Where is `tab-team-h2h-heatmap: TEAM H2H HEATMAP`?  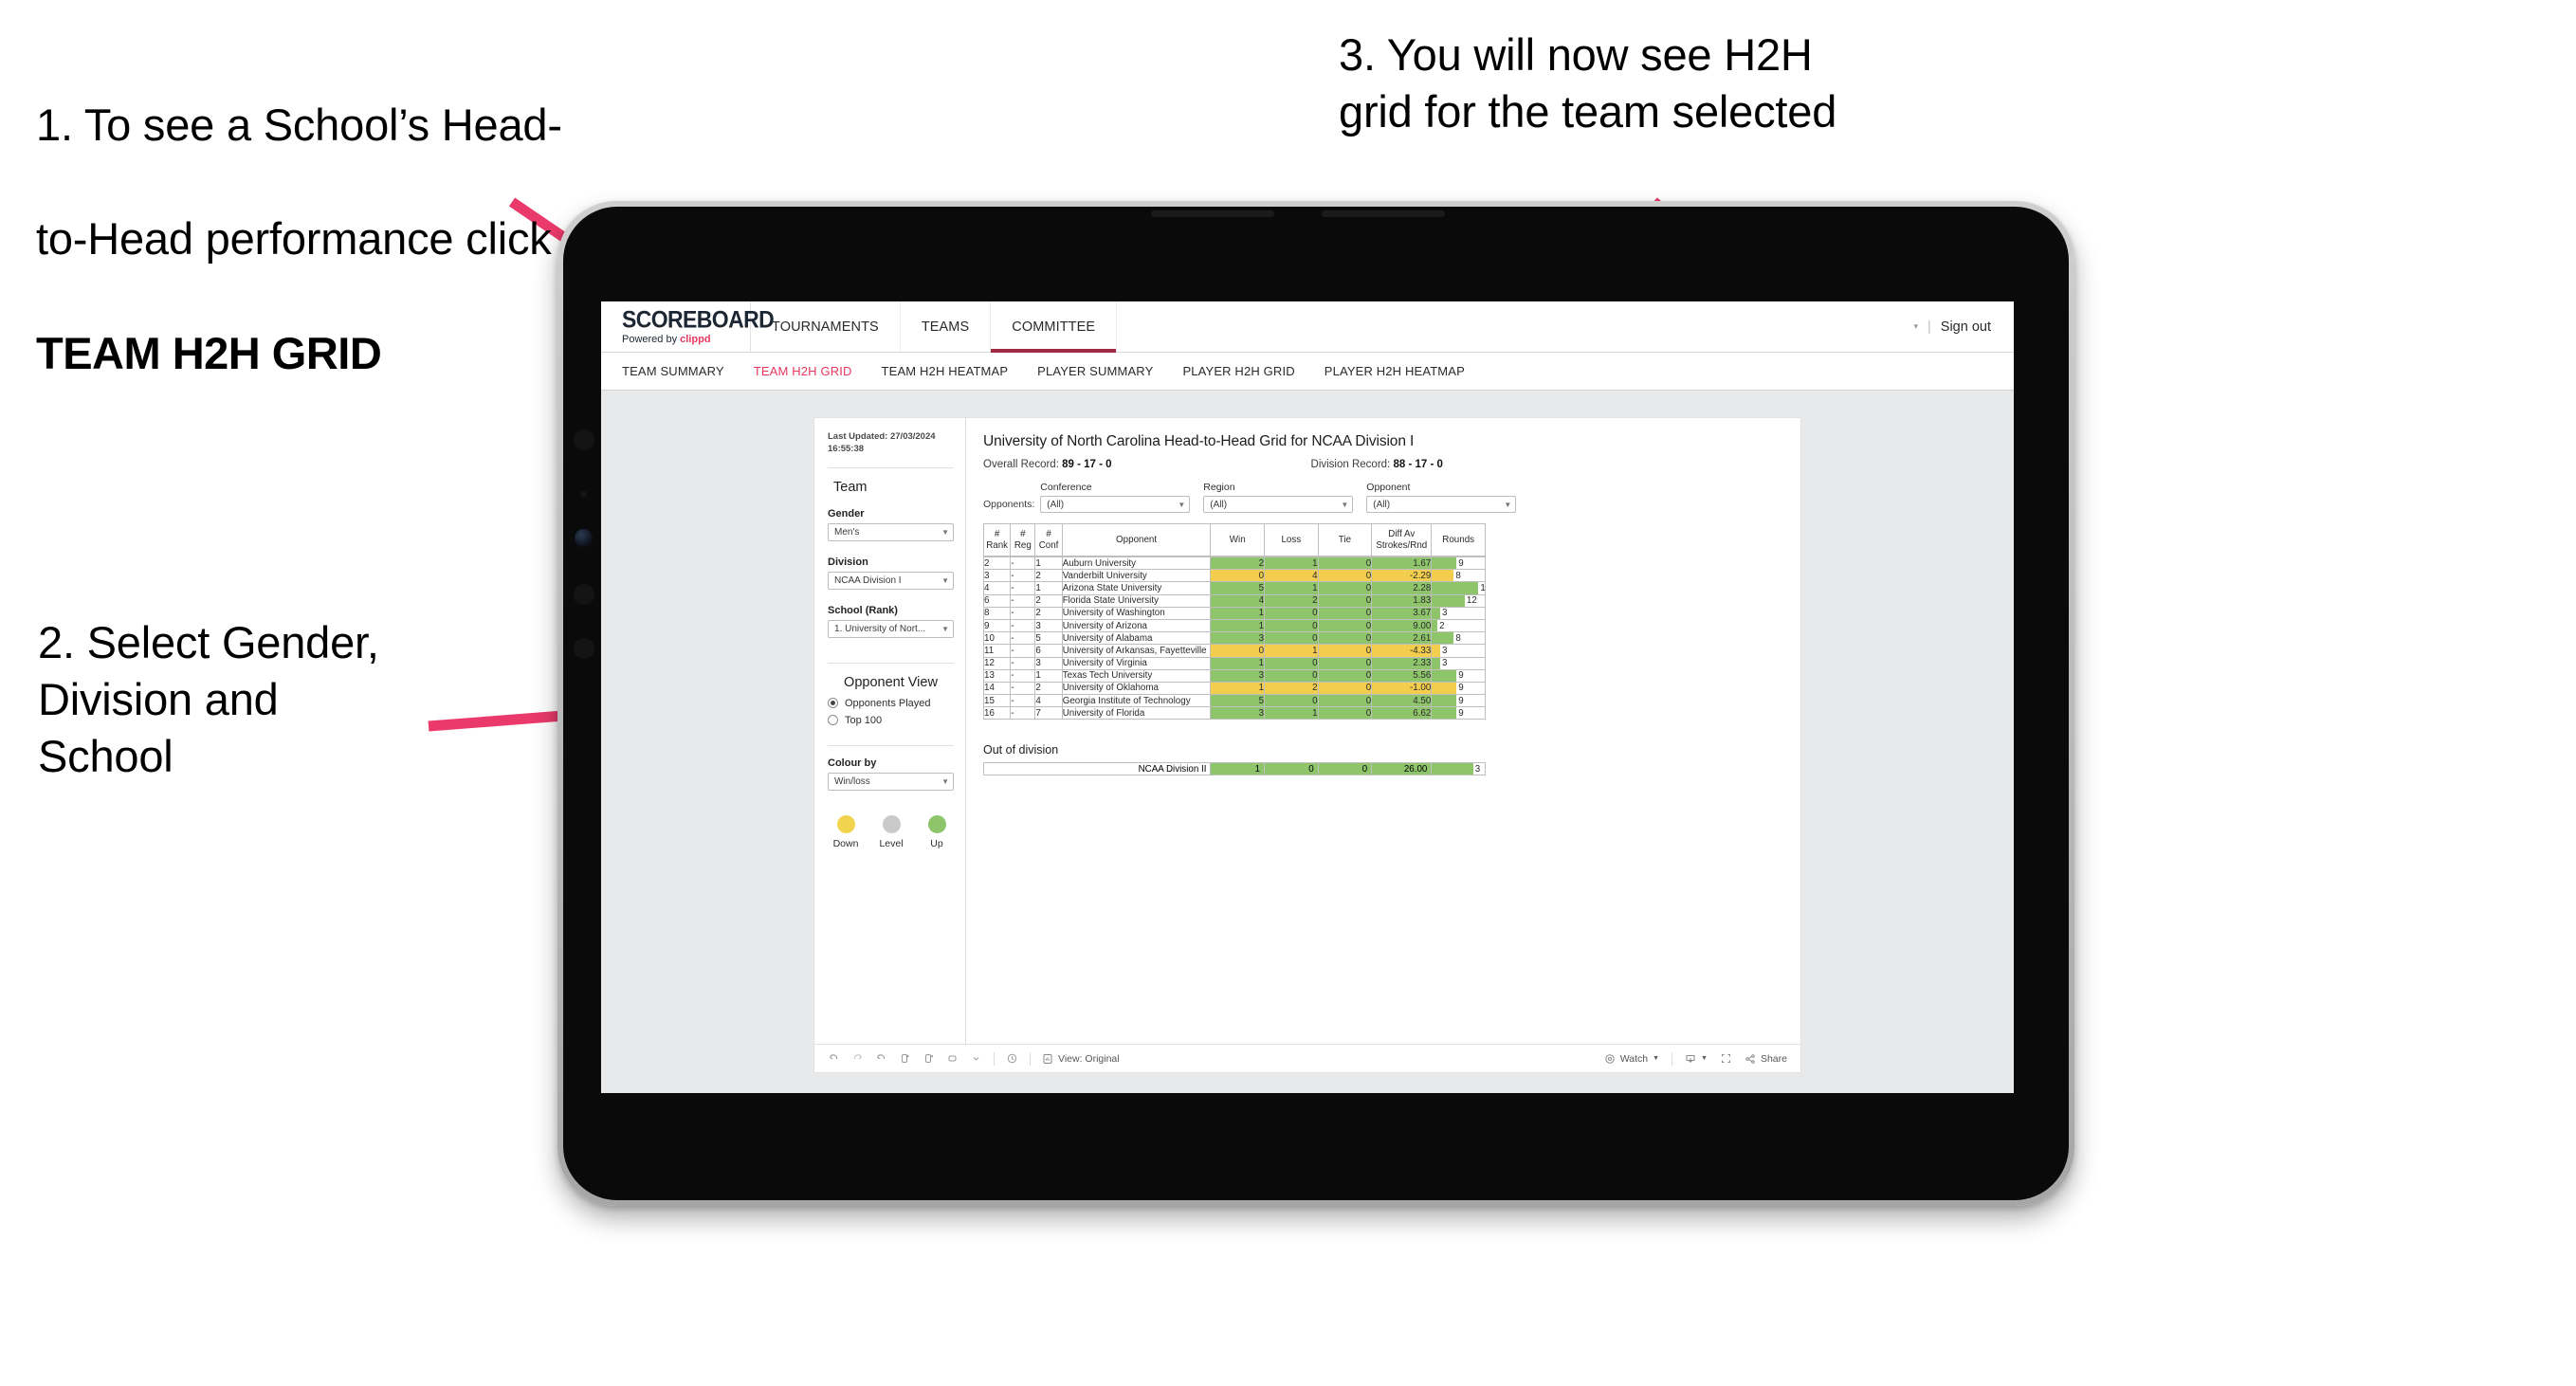
tab-team-h2h-heatmap: TEAM H2H HEATMAP is located at coordinates (945, 371).